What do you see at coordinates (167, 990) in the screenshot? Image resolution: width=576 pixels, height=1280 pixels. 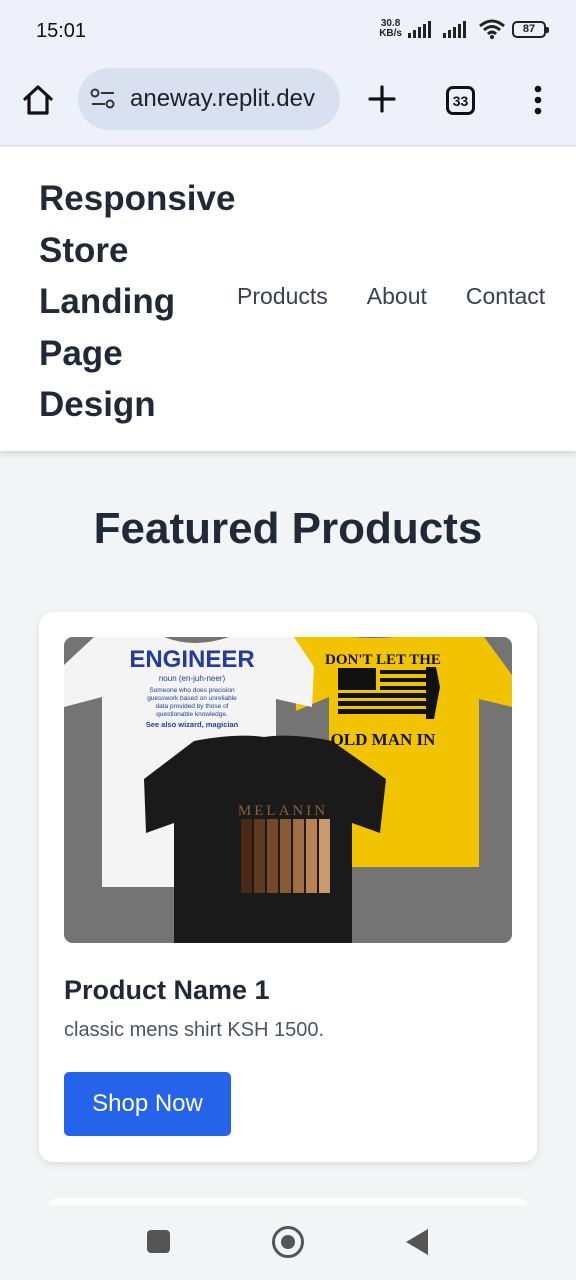 I see `product-name: Product Name 1` at bounding box center [167, 990].